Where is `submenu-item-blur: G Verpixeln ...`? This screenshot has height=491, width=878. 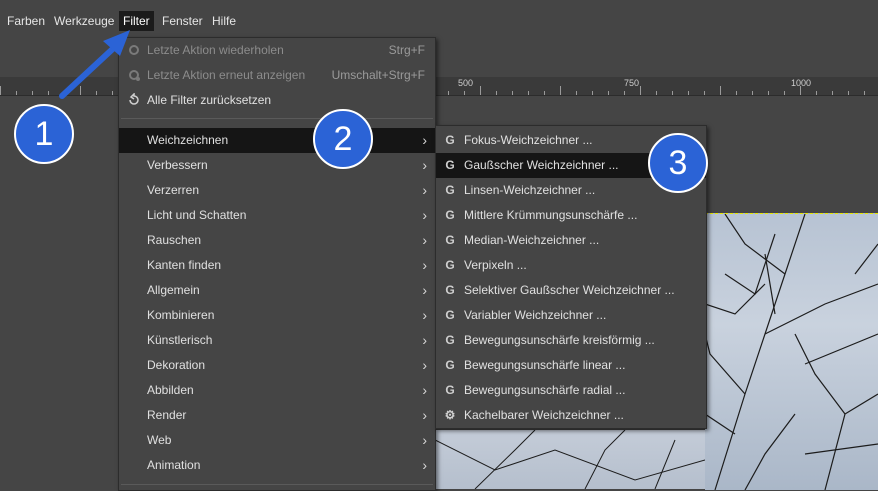
submenu-item-blur: G Verpixeln ... is located at coordinates (571, 265).